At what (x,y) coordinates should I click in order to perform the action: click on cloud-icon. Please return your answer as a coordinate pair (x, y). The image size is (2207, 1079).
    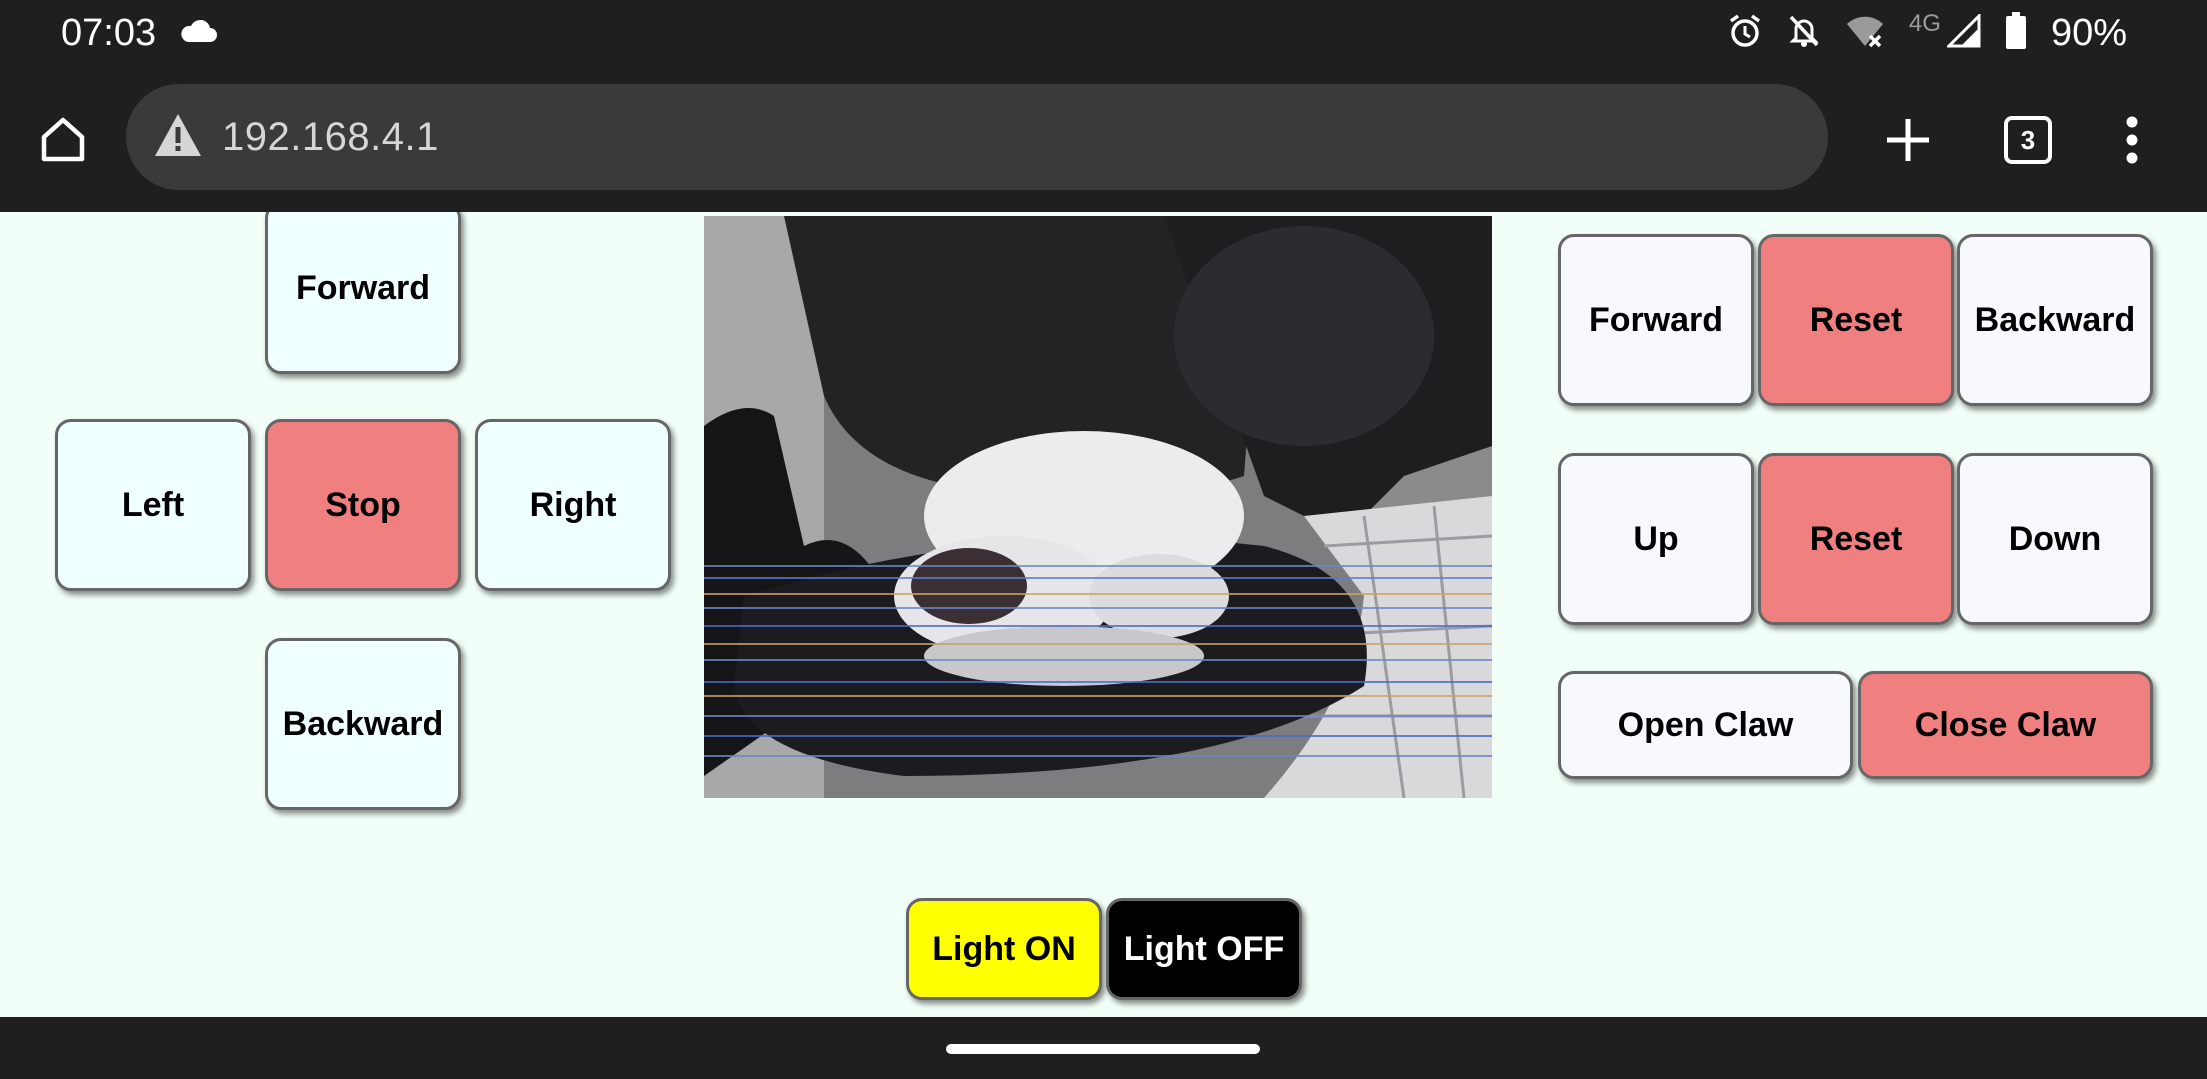
    Looking at the image, I should click on (198, 31).